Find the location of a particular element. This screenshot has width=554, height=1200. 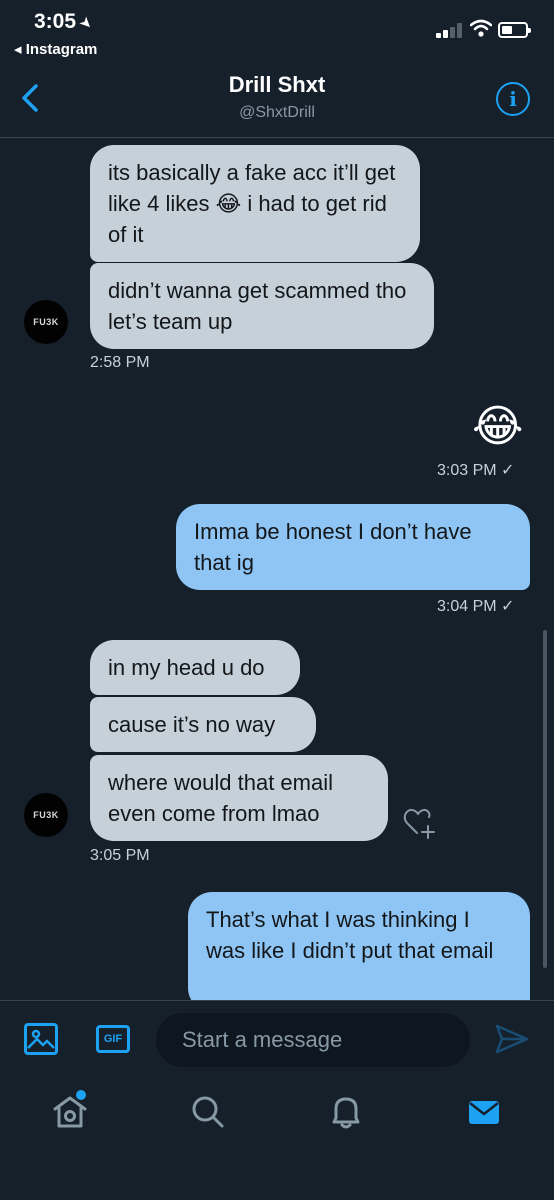

mail-icon is located at coordinates (484, 1112).